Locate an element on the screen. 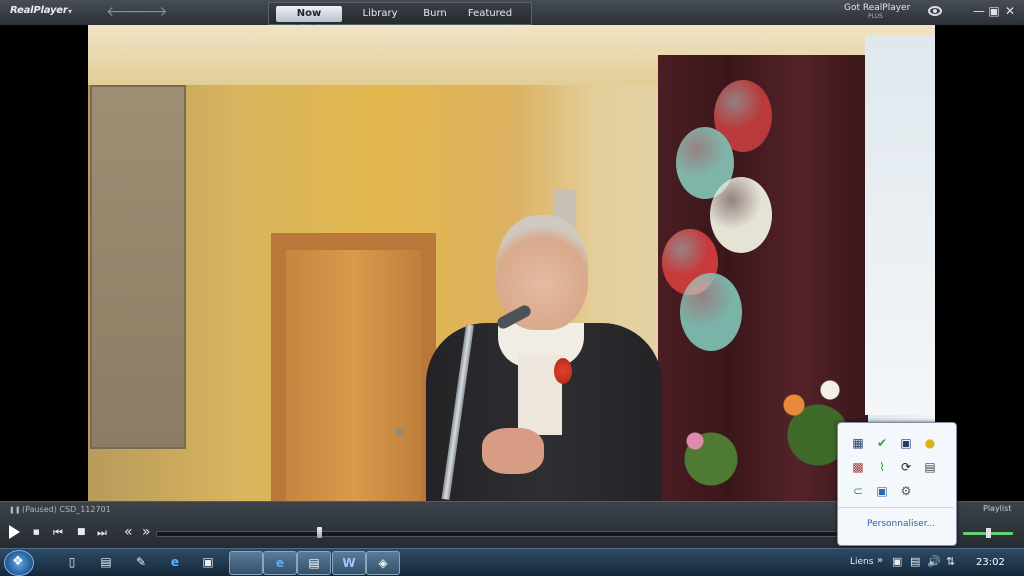  tray-red-icon: ▩ is located at coordinates (858, 467).